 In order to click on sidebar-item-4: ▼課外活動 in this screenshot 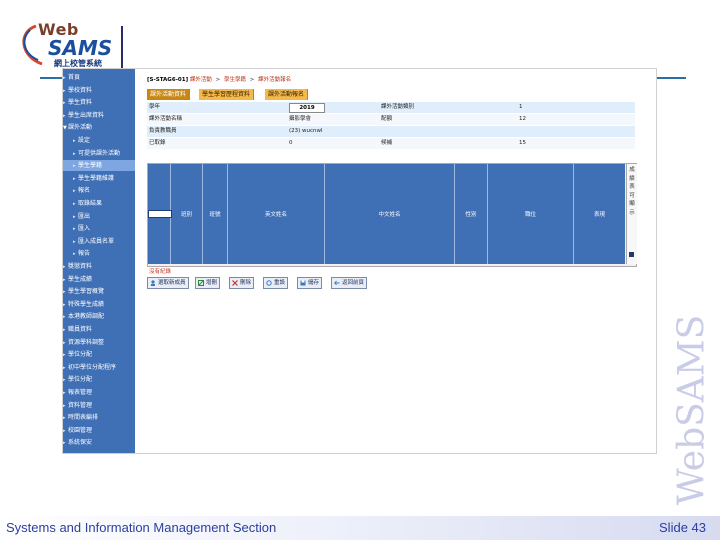, I will do `click(99, 127)`.